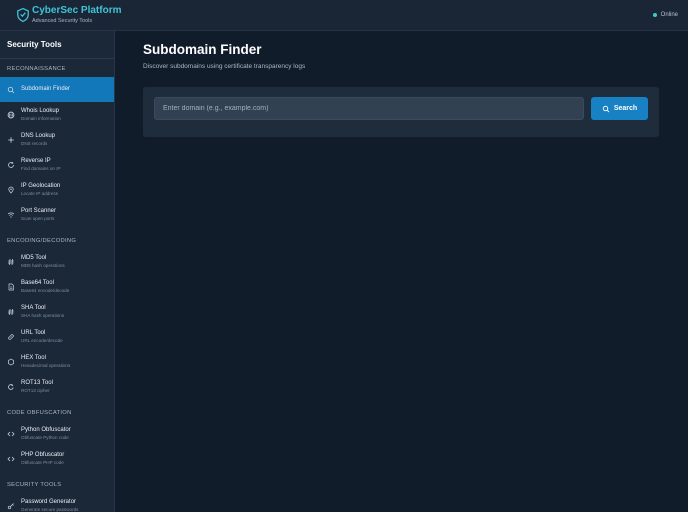 Image resolution: width=688 pixels, height=512 pixels. Describe the element at coordinates (34, 143) in the screenshot. I see `sidebar-item-description: DNS records` at that location.